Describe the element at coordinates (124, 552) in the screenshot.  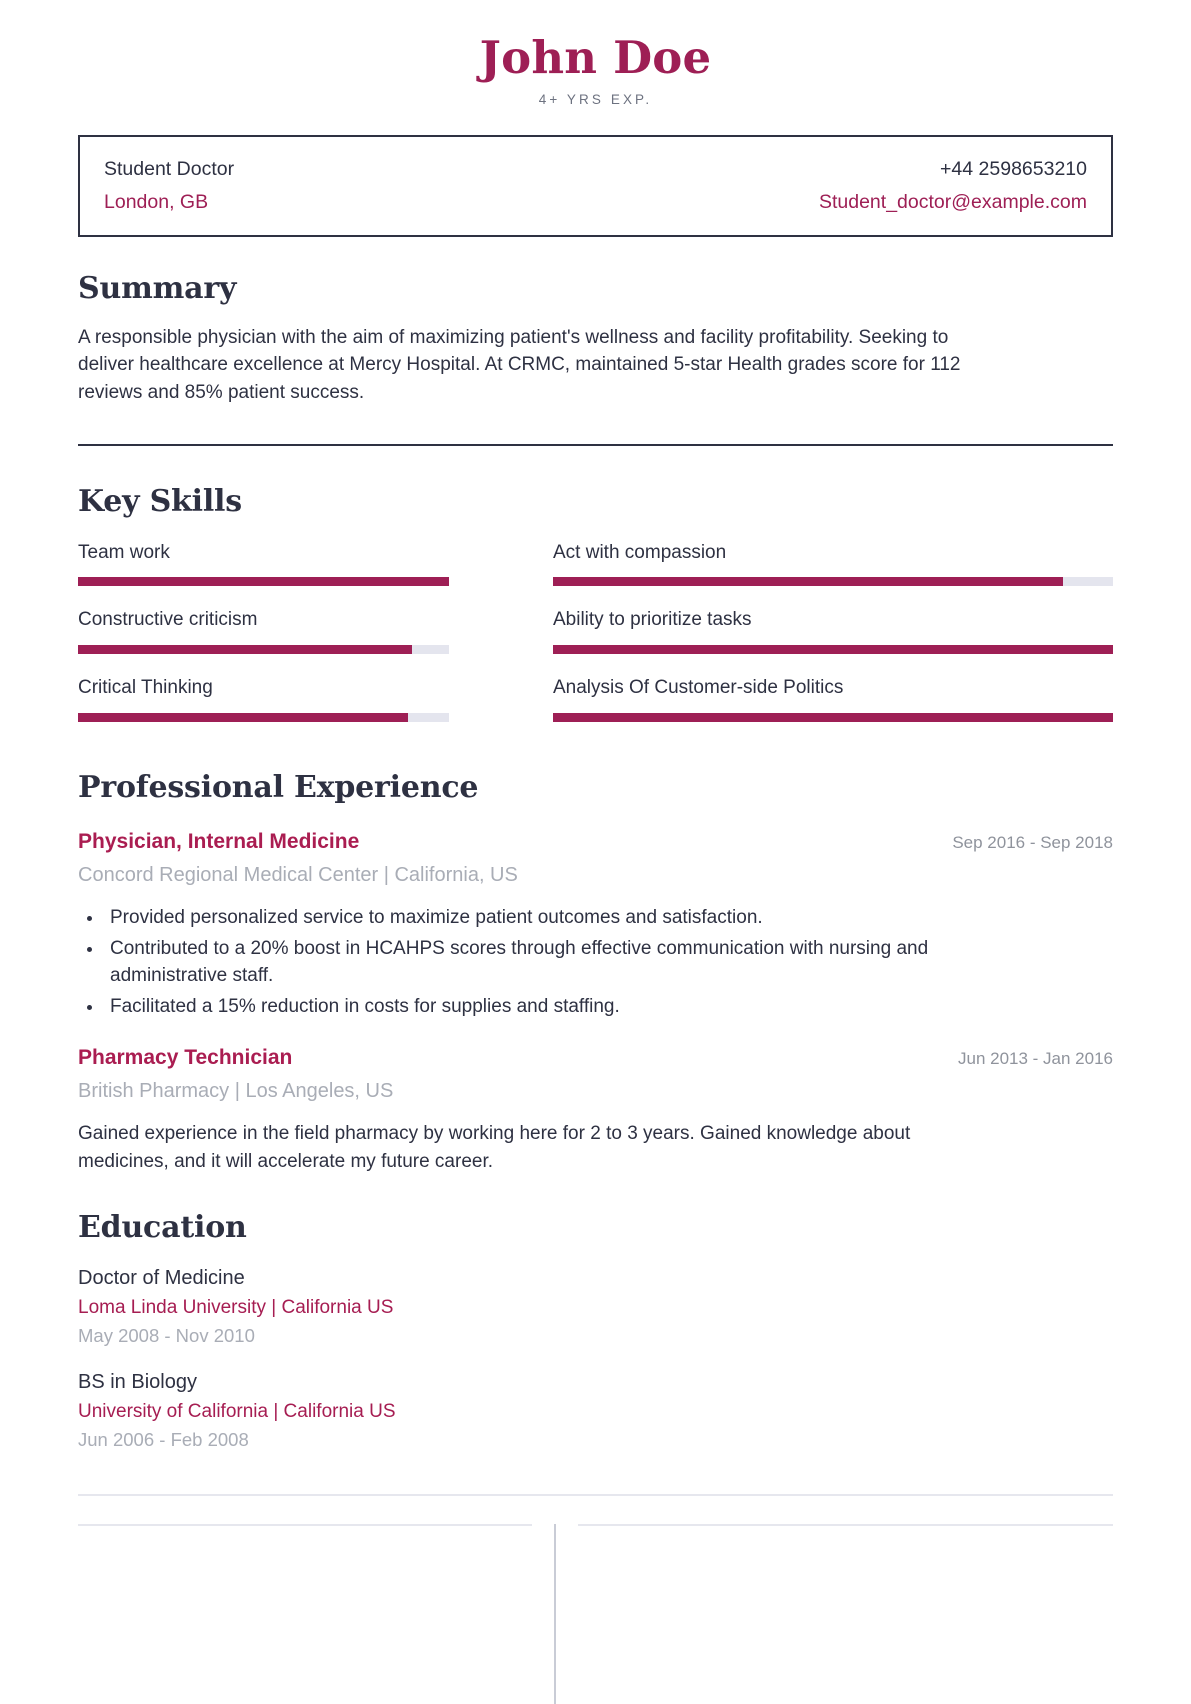
I see `skill-label: Team work` at that location.